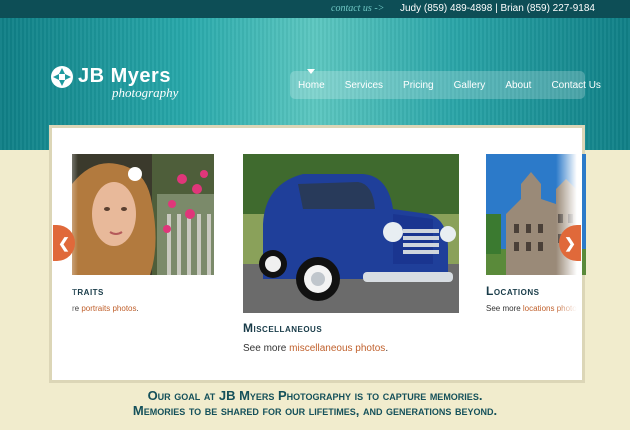 Image resolution: width=630 pixels, height=430 pixels. I want to click on logo-subtitle: photography, so click(145, 92).